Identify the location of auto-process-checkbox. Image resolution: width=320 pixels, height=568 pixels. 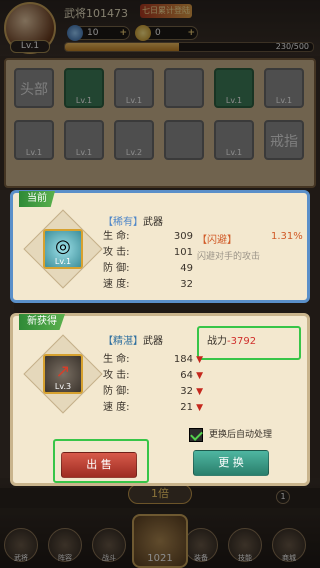
(196, 435).